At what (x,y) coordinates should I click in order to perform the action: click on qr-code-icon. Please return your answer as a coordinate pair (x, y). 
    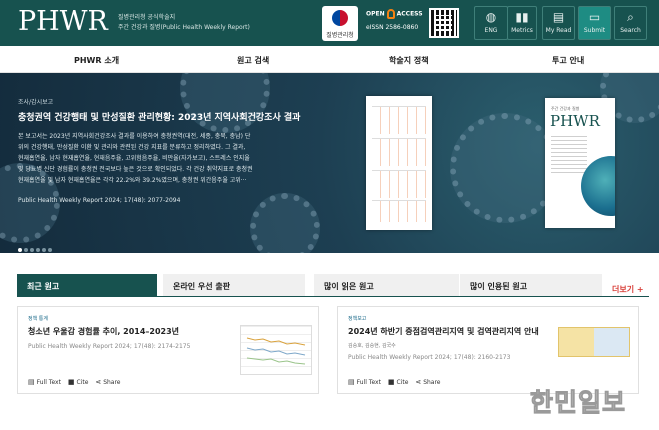
    Looking at the image, I should click on (444, 23).